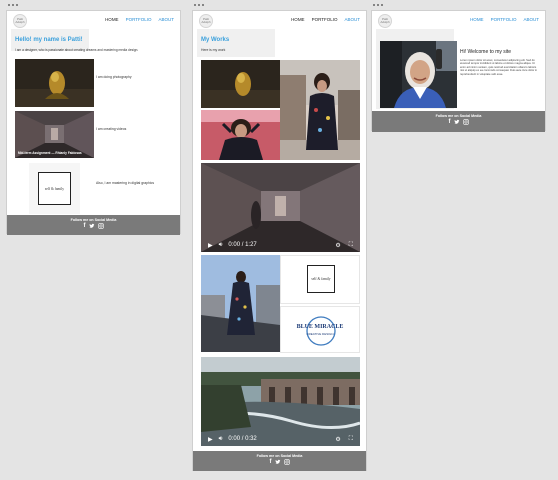 This screenshot has height=480, width=558. Describe the element at coordinates (114, 77) in the screenshot. I see `photography-caption: I am doing photography` at that location.